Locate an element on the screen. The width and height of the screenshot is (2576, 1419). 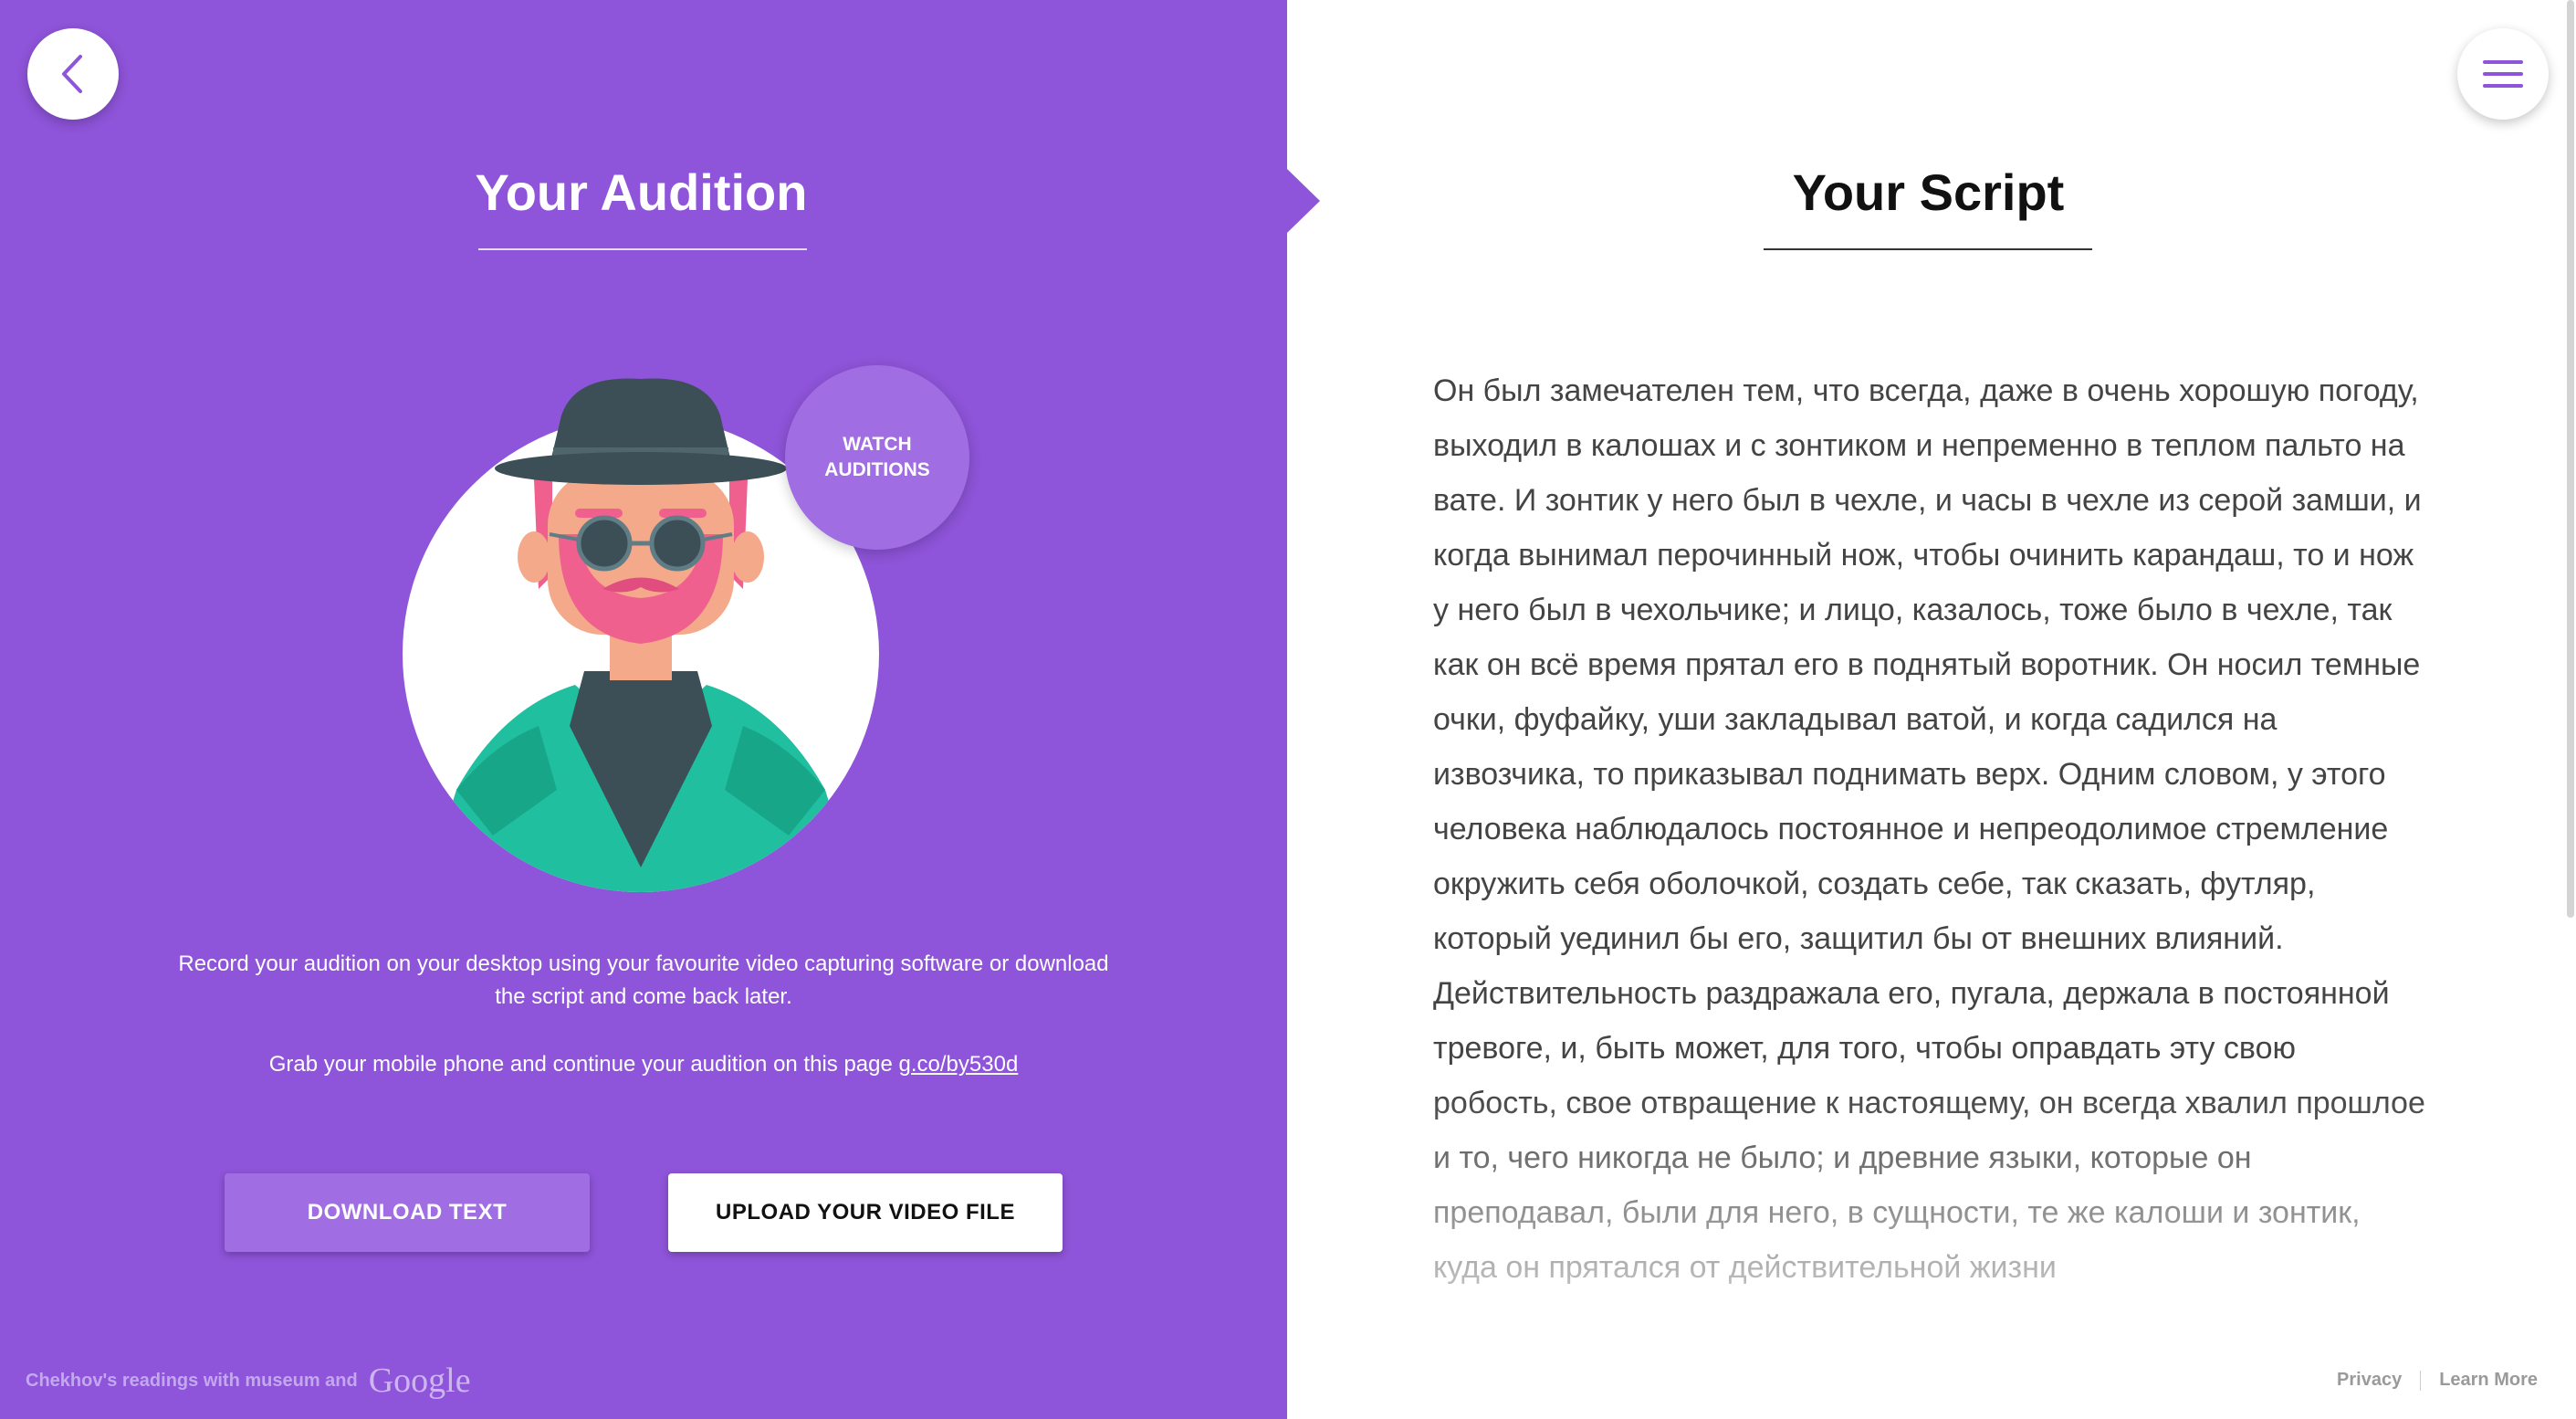
learn-more-link: Learn More is located at coordinates (2488, 1380).